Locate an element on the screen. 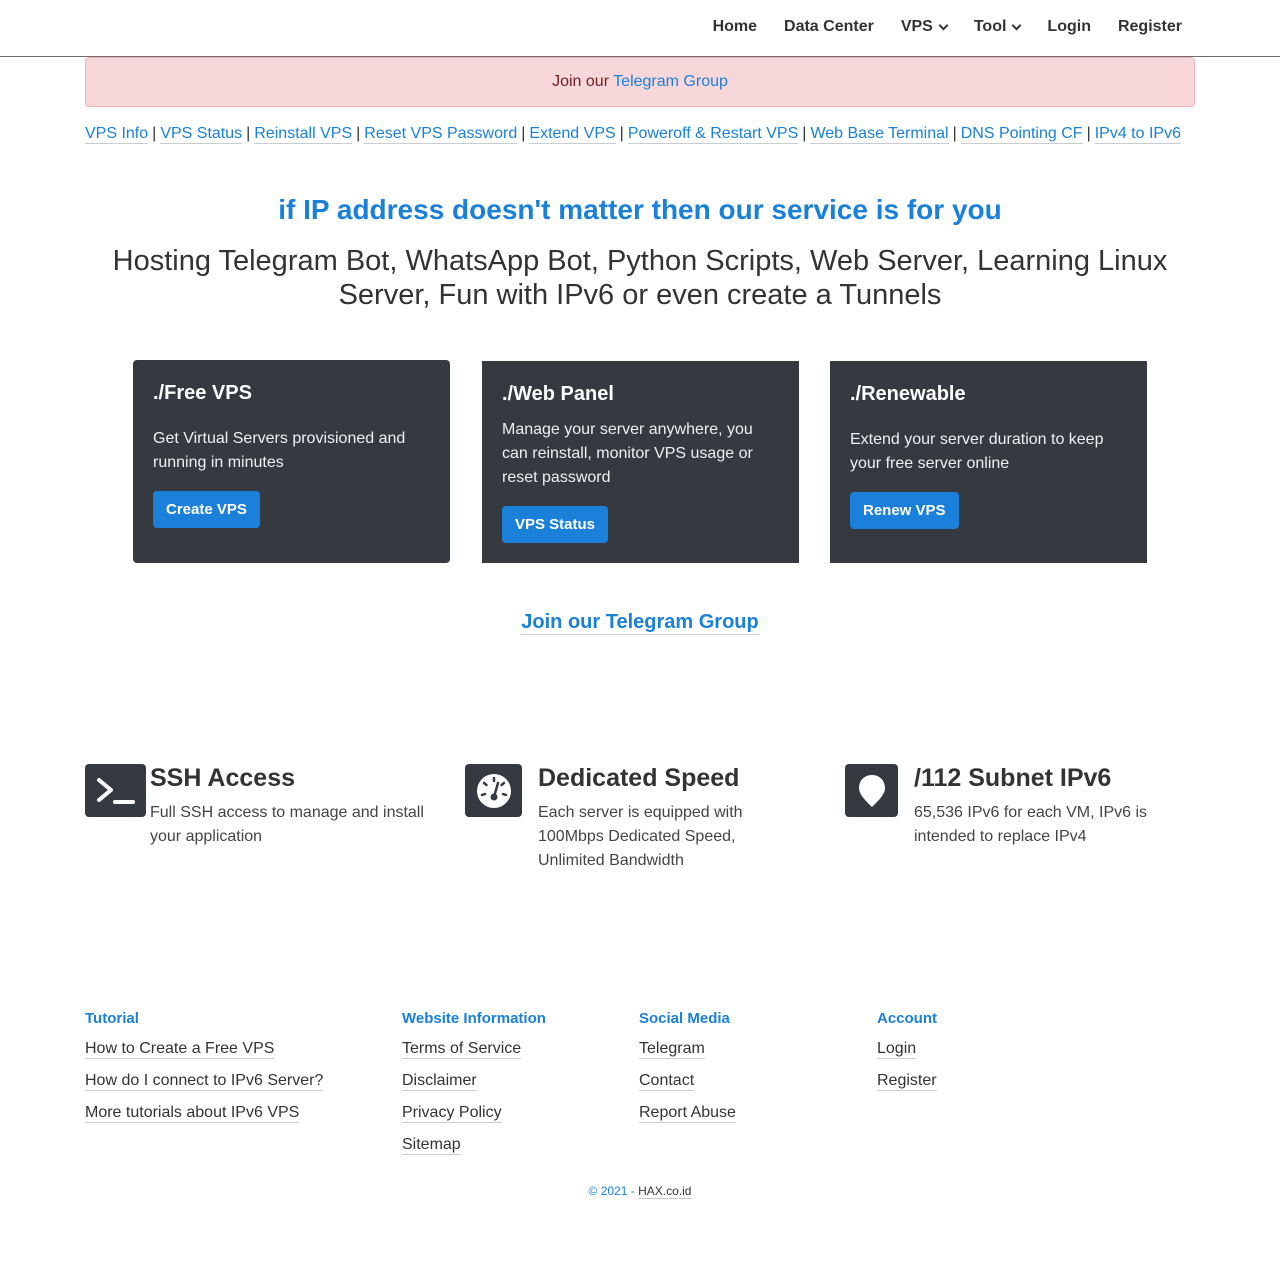 The width and height of the screenshot is (1280, 1276). footer-link-connect-ipv6: How do I connect to IPv6 Server? is located at coordinates (204, 1081).